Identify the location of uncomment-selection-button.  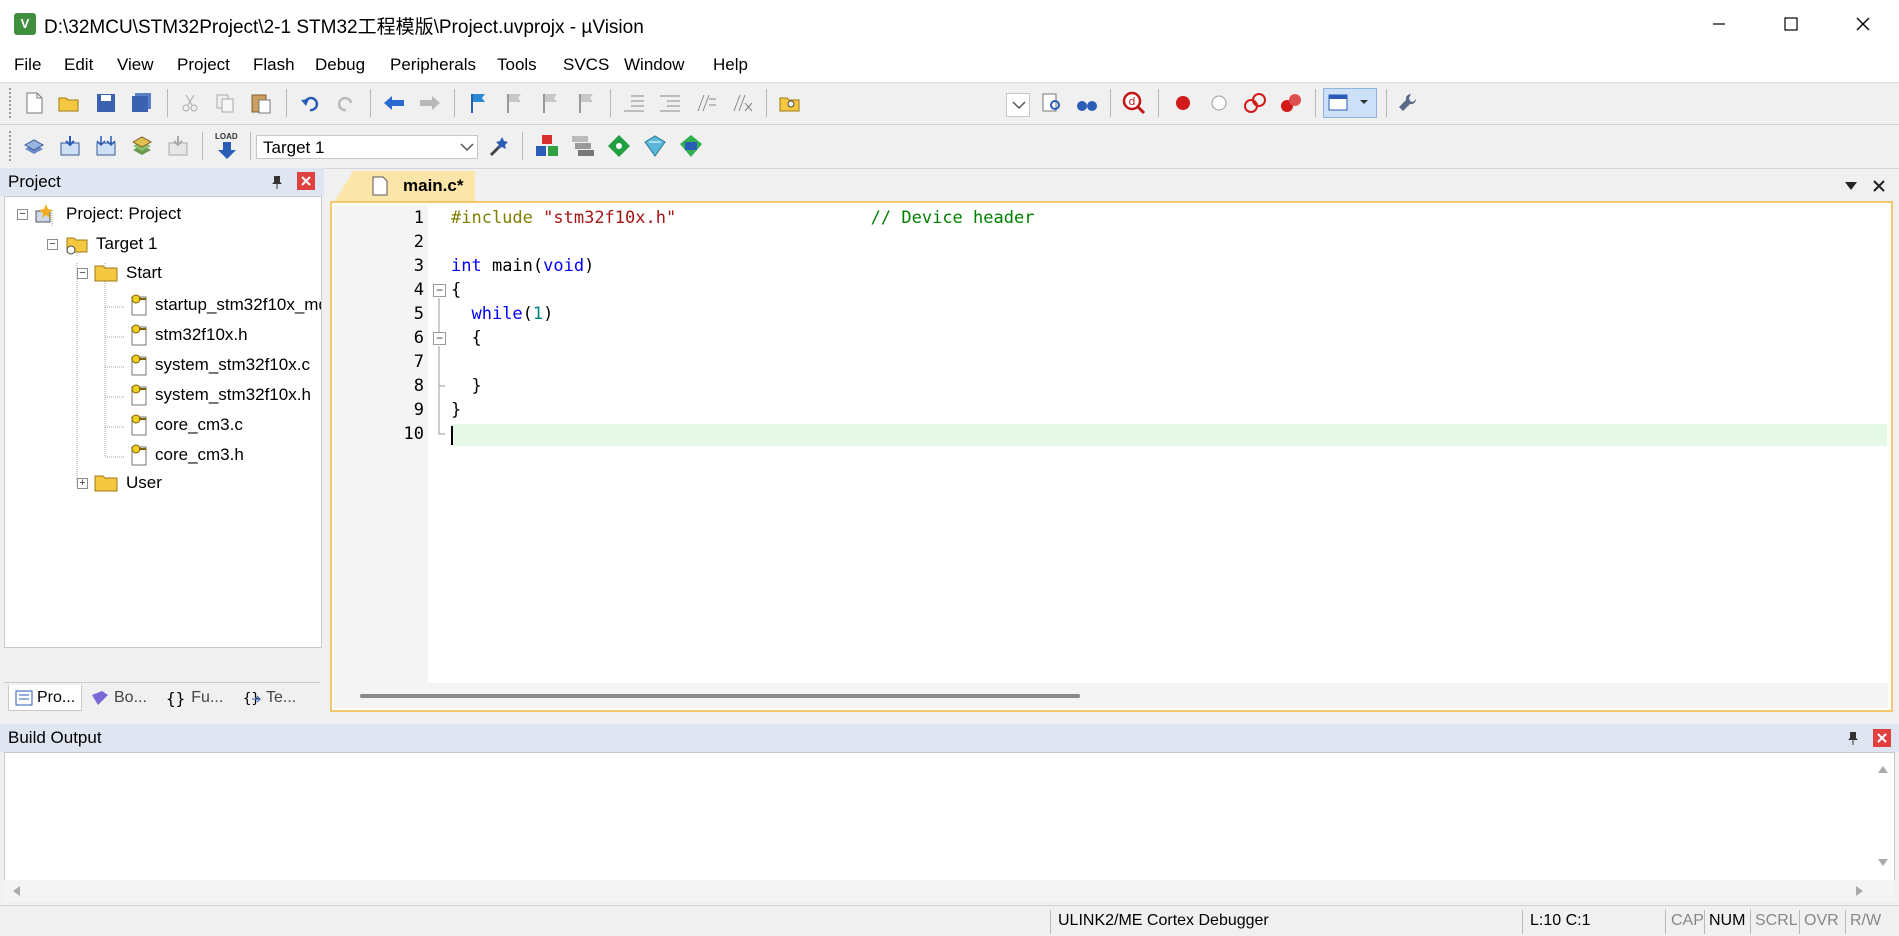
(742, 103).